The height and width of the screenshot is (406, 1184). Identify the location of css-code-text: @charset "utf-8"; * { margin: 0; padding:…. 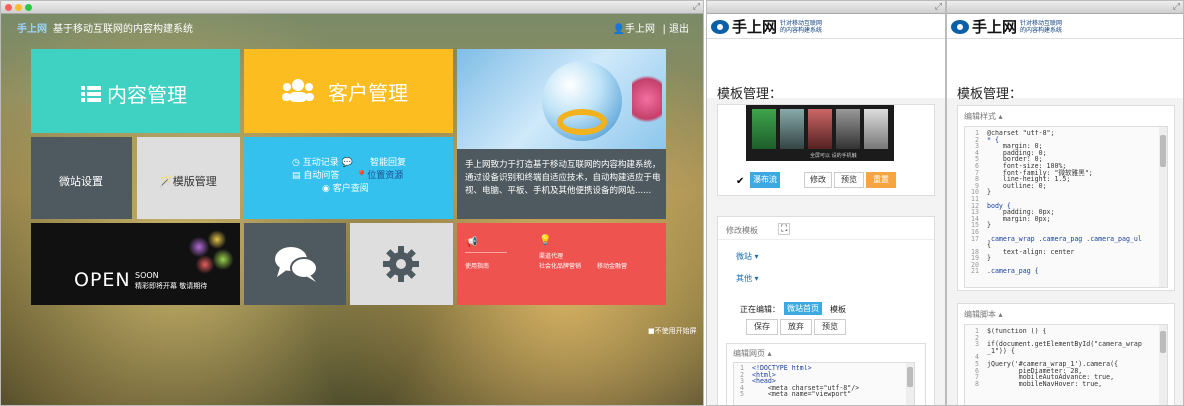
(1072, 207).